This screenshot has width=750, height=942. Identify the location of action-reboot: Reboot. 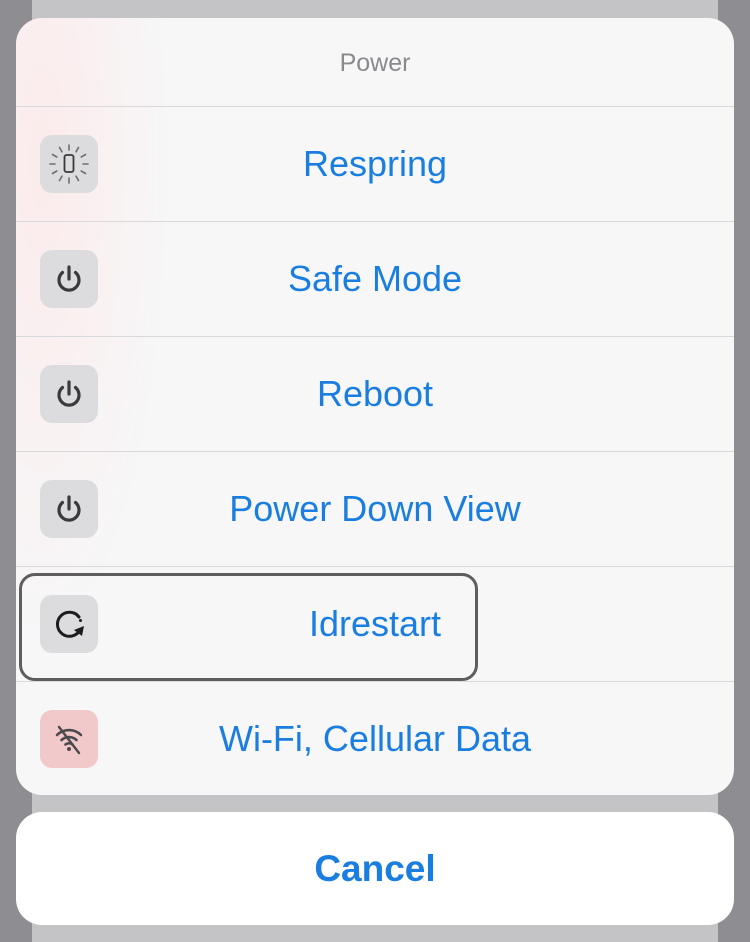
(375, 394).